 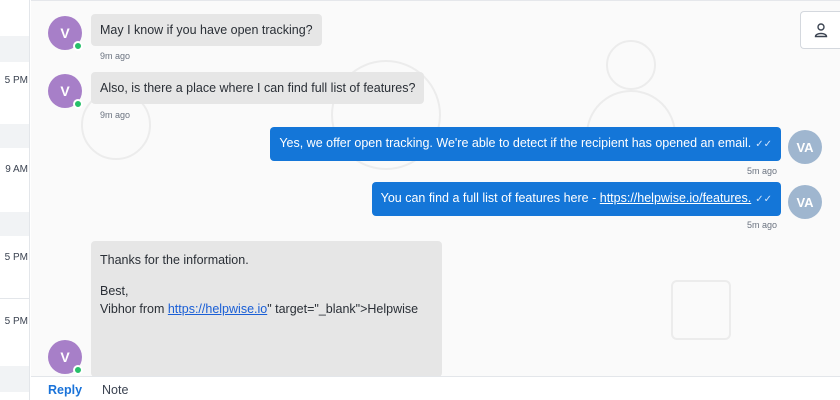 I want to click on conversation-list: 5 PM 9 AM 5 PM 5 PM, so click(x=15, y=200).